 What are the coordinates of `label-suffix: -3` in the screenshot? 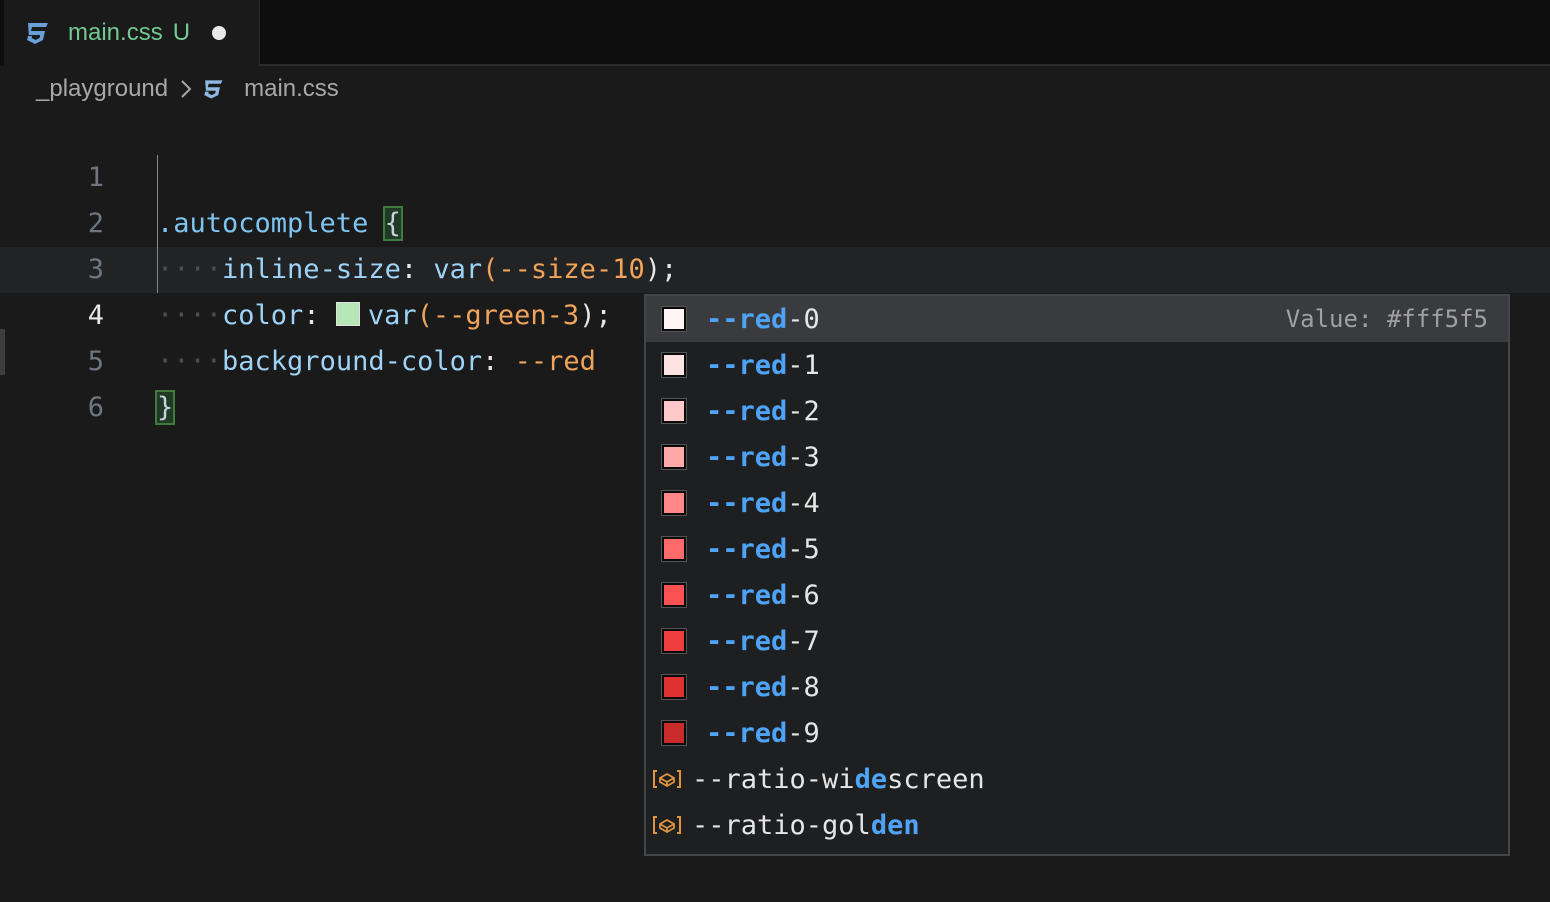 It's located at (803, 457).